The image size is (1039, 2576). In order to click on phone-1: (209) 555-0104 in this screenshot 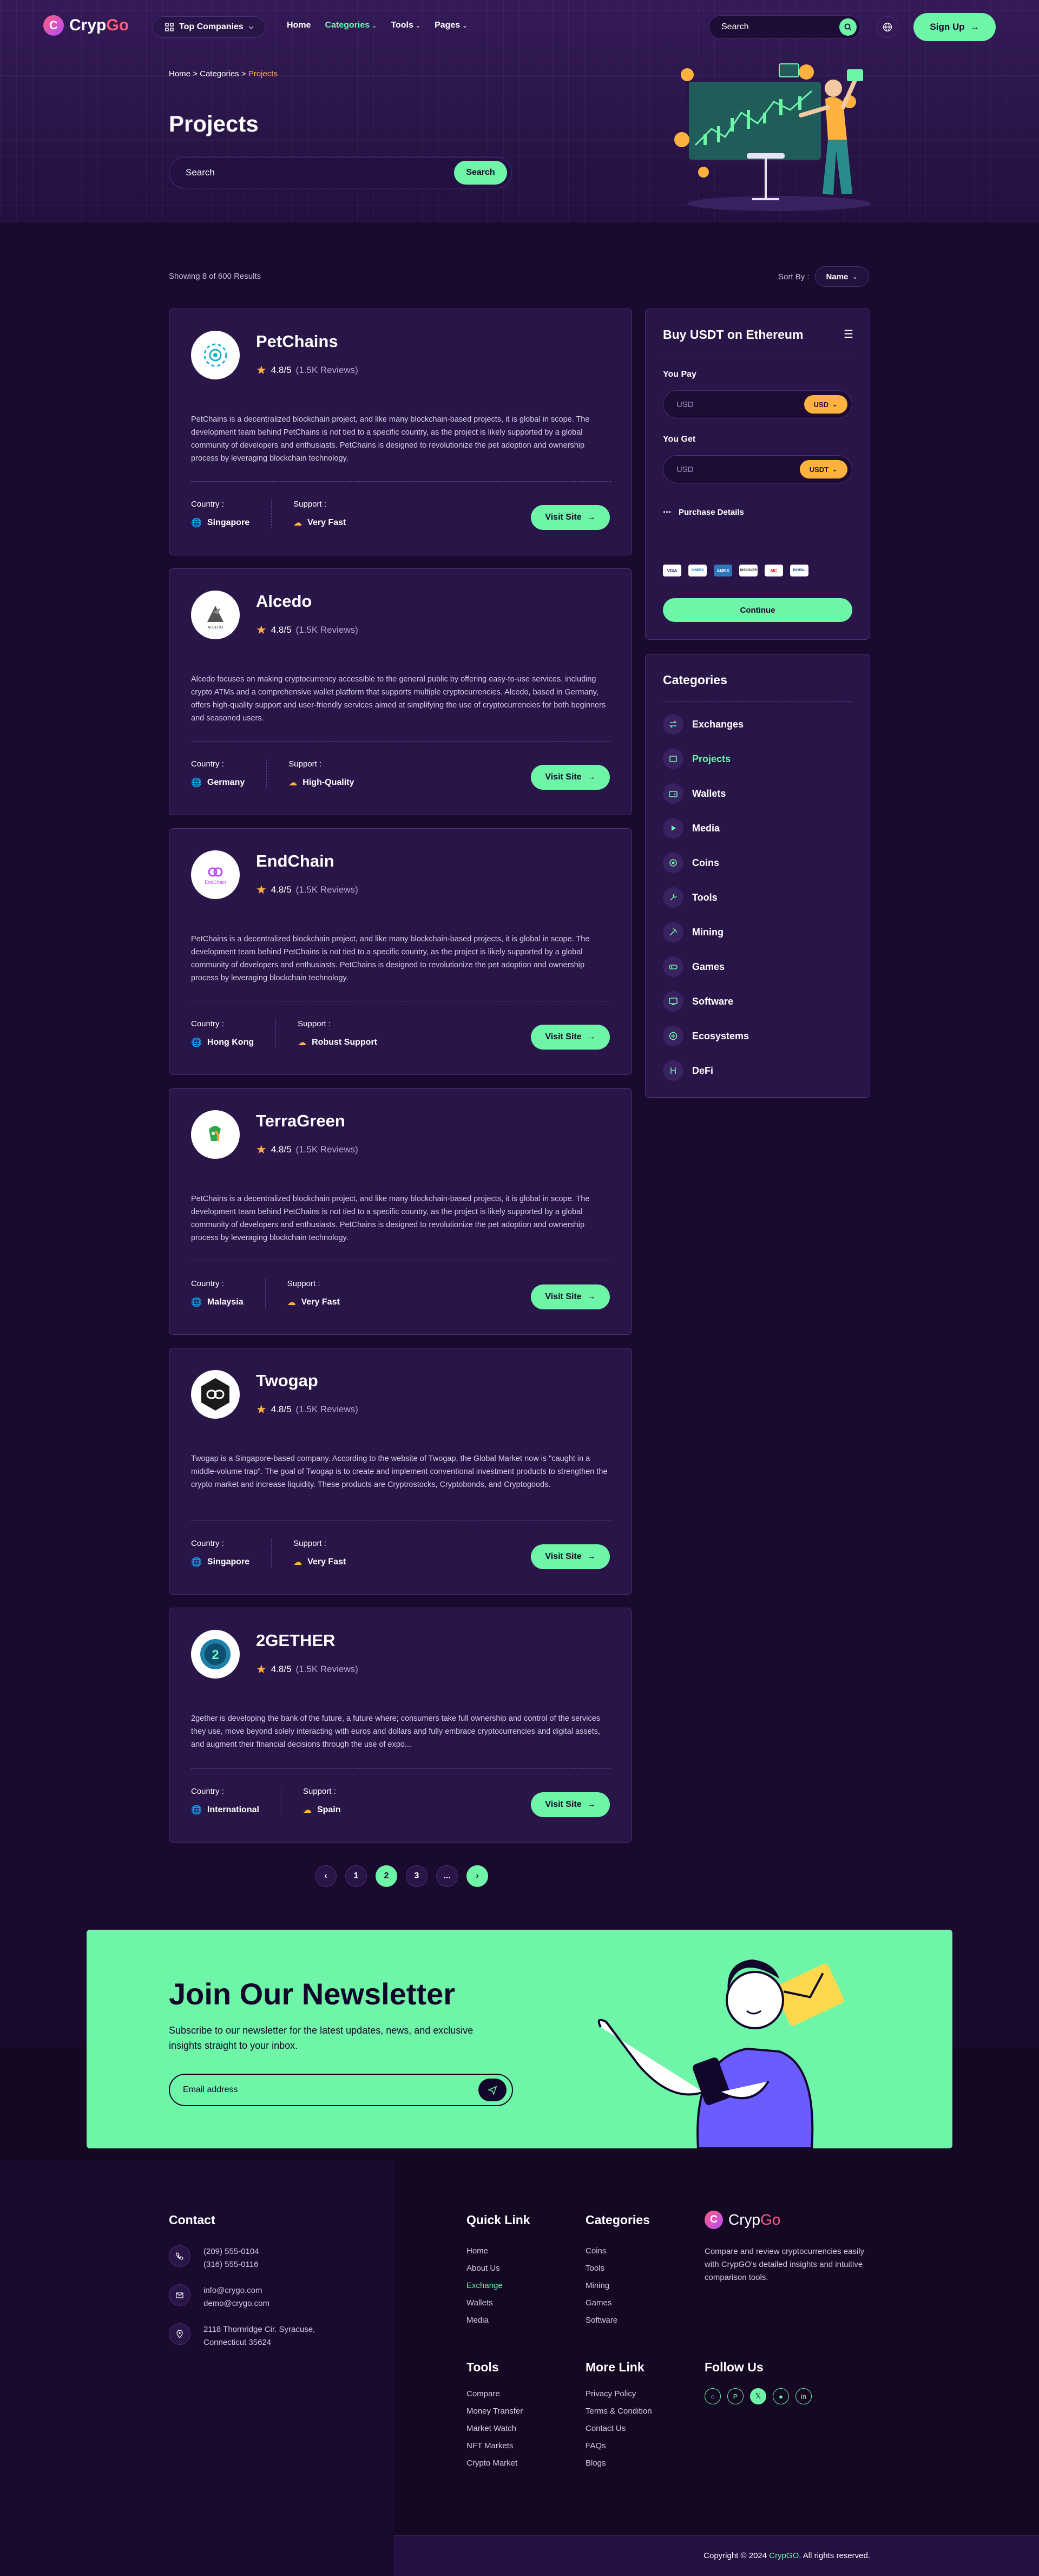, I will do `click(231, 2251)`.